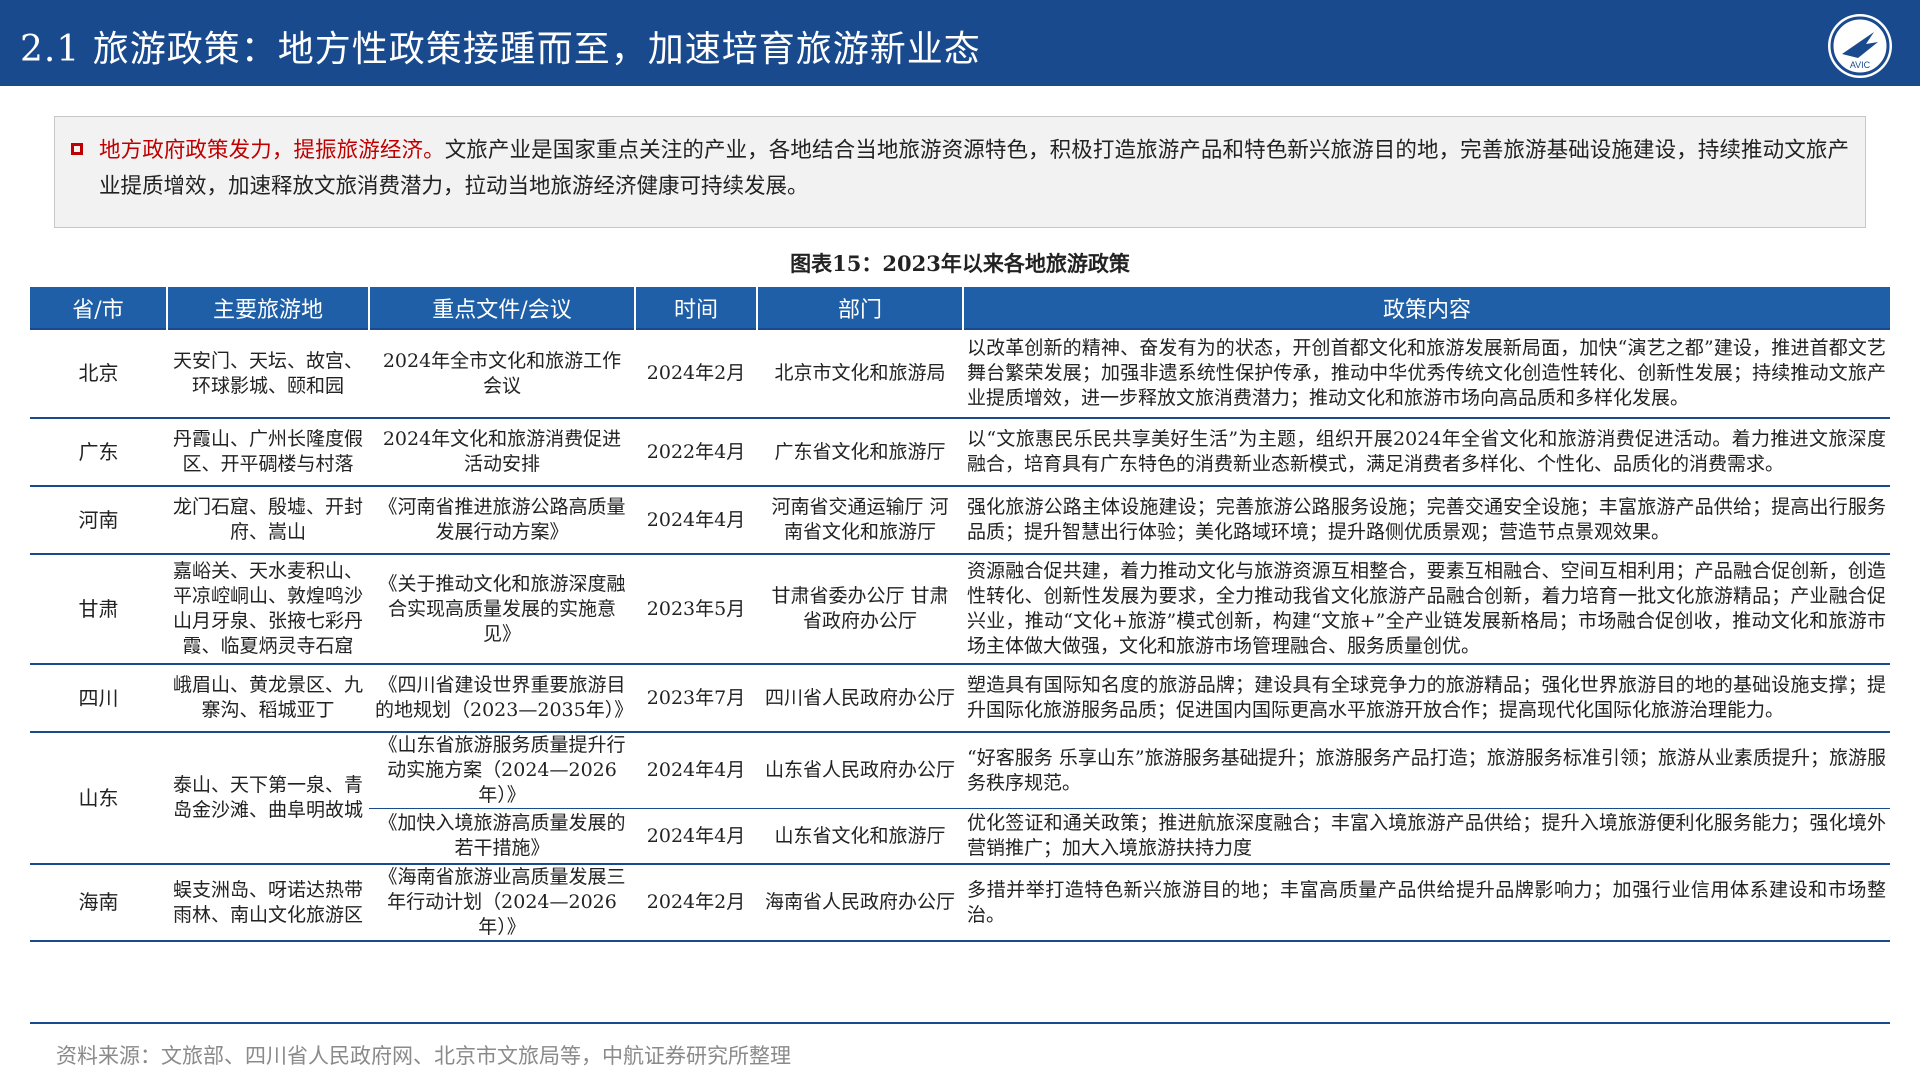 The height and width of the screenshot is (1080, 1920). I want to click on cell-province: 山东, so click(98, 798).